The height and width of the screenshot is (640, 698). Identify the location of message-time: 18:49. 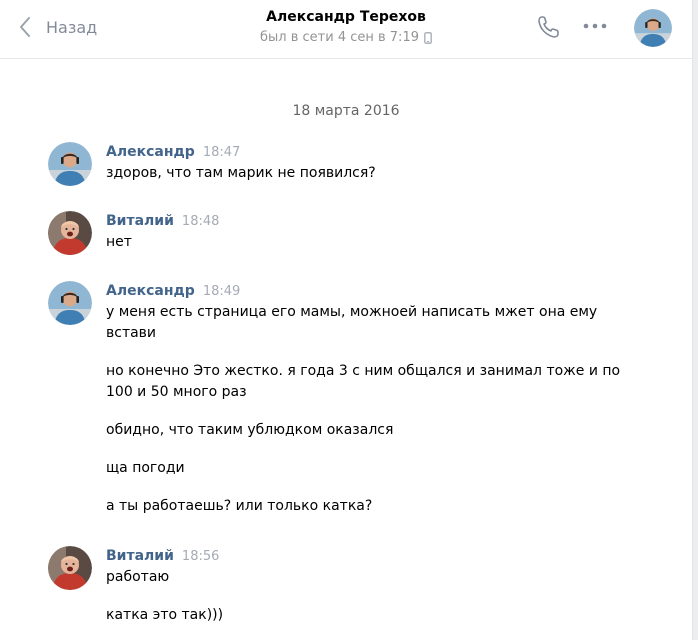
(221, 291).